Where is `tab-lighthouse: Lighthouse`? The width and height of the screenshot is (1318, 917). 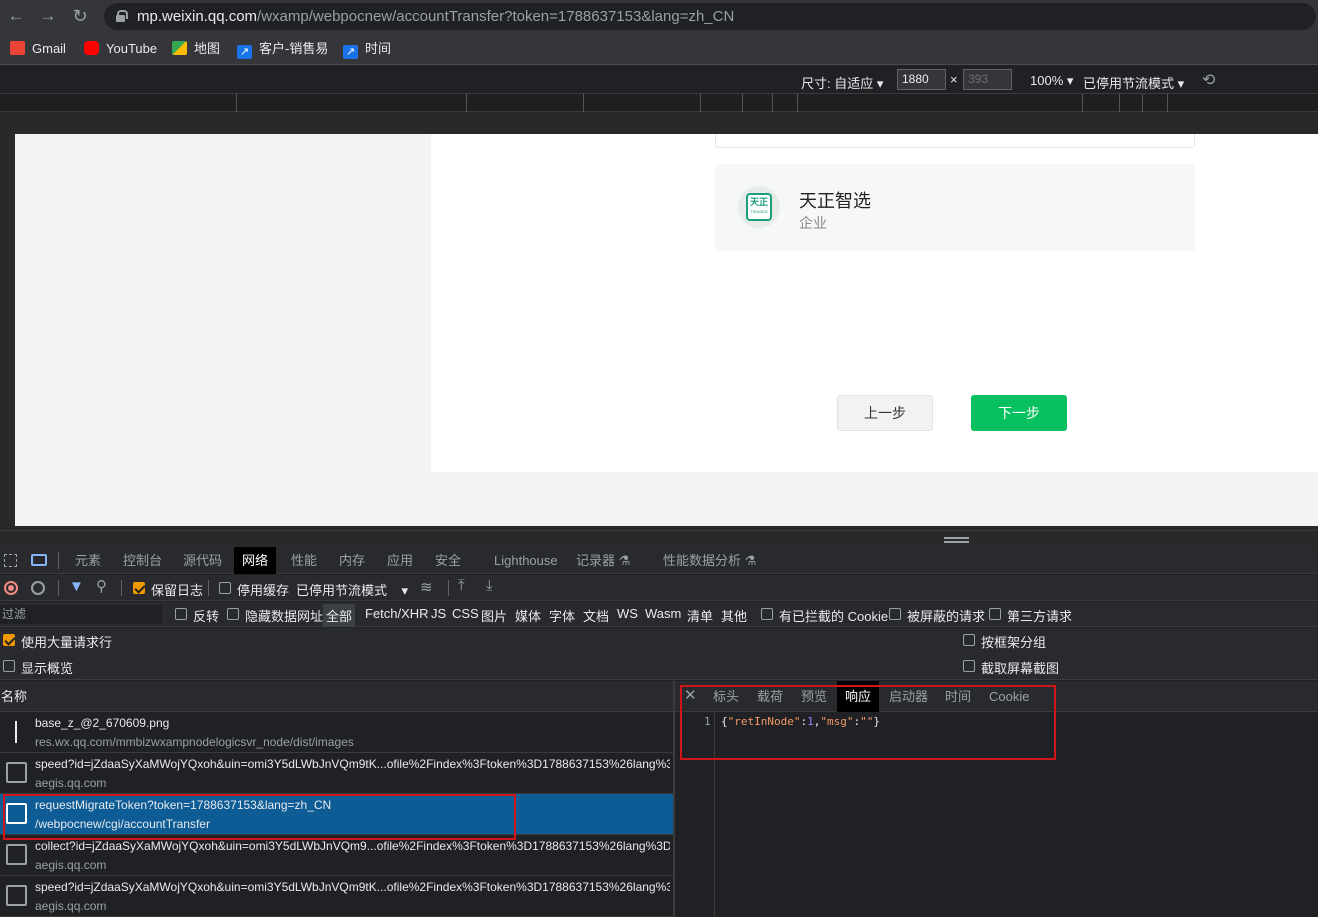 tab-lighthouse: Lighthouse is located at coordinates (526, 560).